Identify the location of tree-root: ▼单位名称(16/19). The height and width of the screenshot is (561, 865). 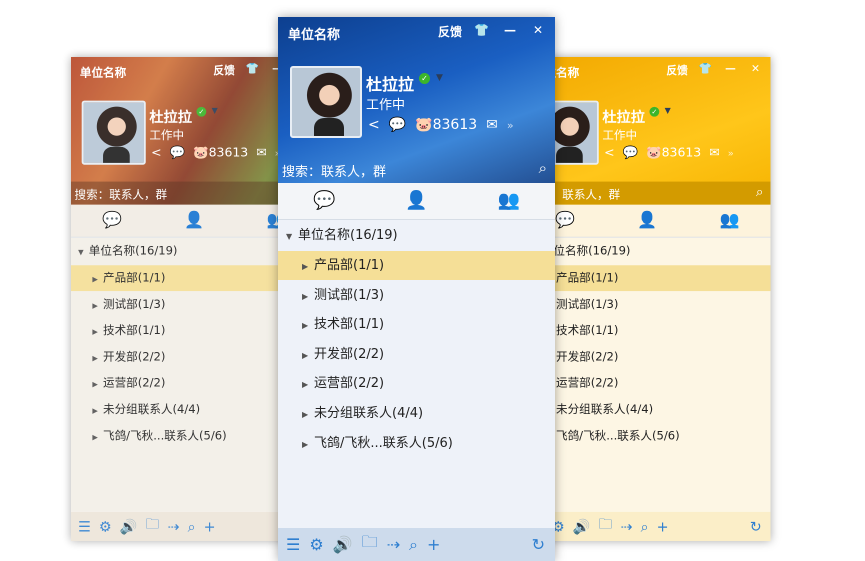
(647, 252).